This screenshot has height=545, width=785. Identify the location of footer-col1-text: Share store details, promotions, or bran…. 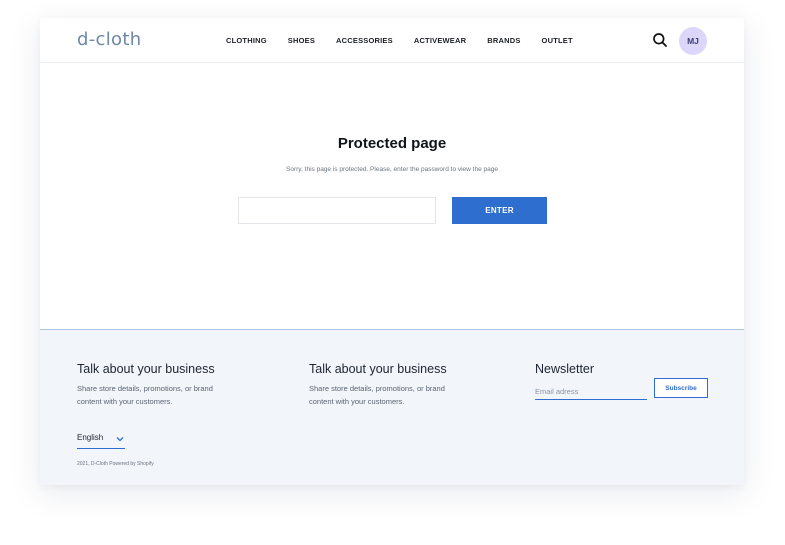
(145, 395).